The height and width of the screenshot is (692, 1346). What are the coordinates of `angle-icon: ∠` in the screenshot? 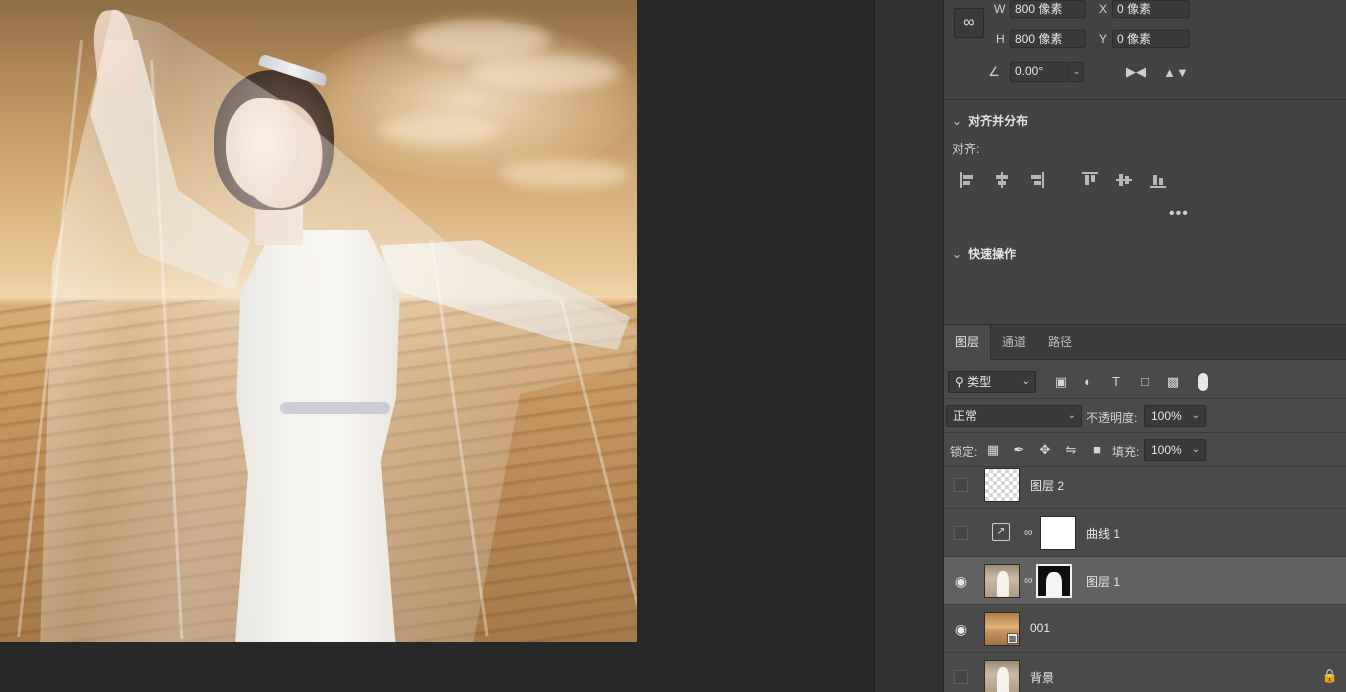 It's located at (994, 71).